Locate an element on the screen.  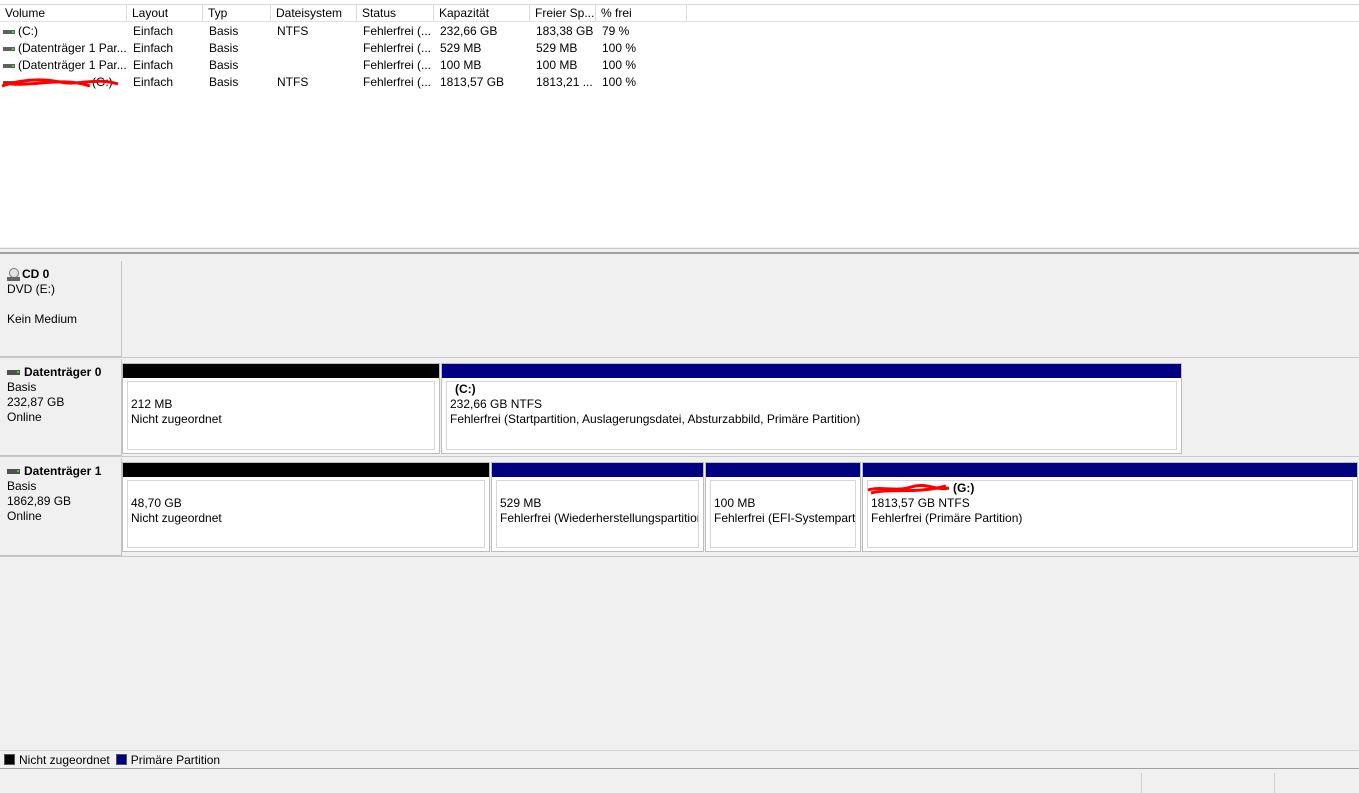
partition-body: 100 MB Fehlerfrei (EFI-Systempartition) is located at coordinates (783, 514).